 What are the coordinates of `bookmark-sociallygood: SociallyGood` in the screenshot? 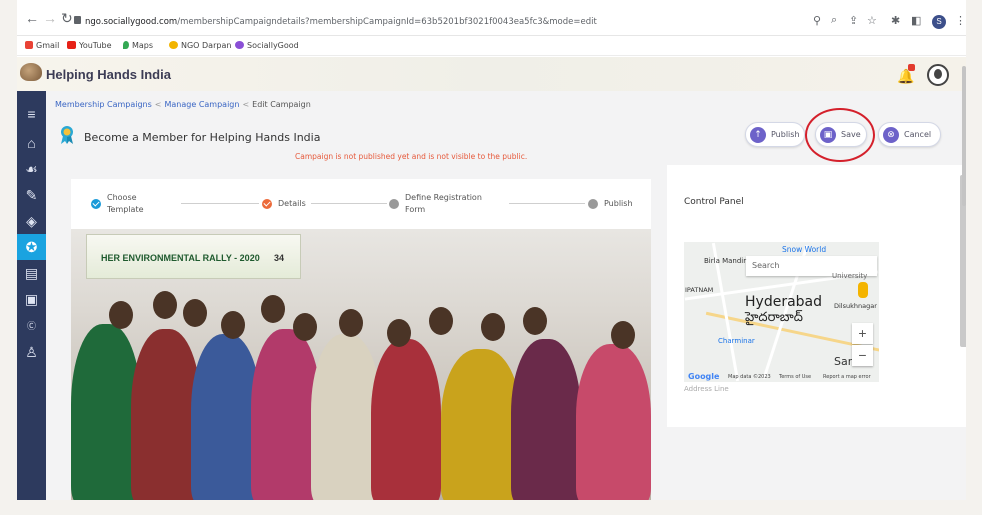 It's located at (267, 45).